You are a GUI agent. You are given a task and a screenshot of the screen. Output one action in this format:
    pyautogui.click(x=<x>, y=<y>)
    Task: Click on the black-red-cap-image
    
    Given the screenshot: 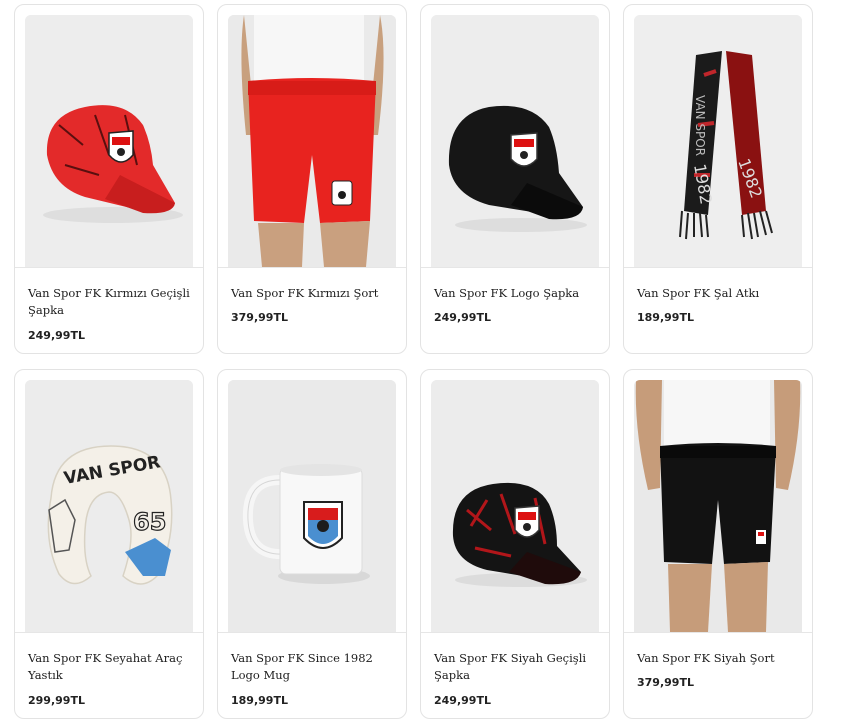 What is the action you would take?
    pyautogui.click(x=515, y=506)
    